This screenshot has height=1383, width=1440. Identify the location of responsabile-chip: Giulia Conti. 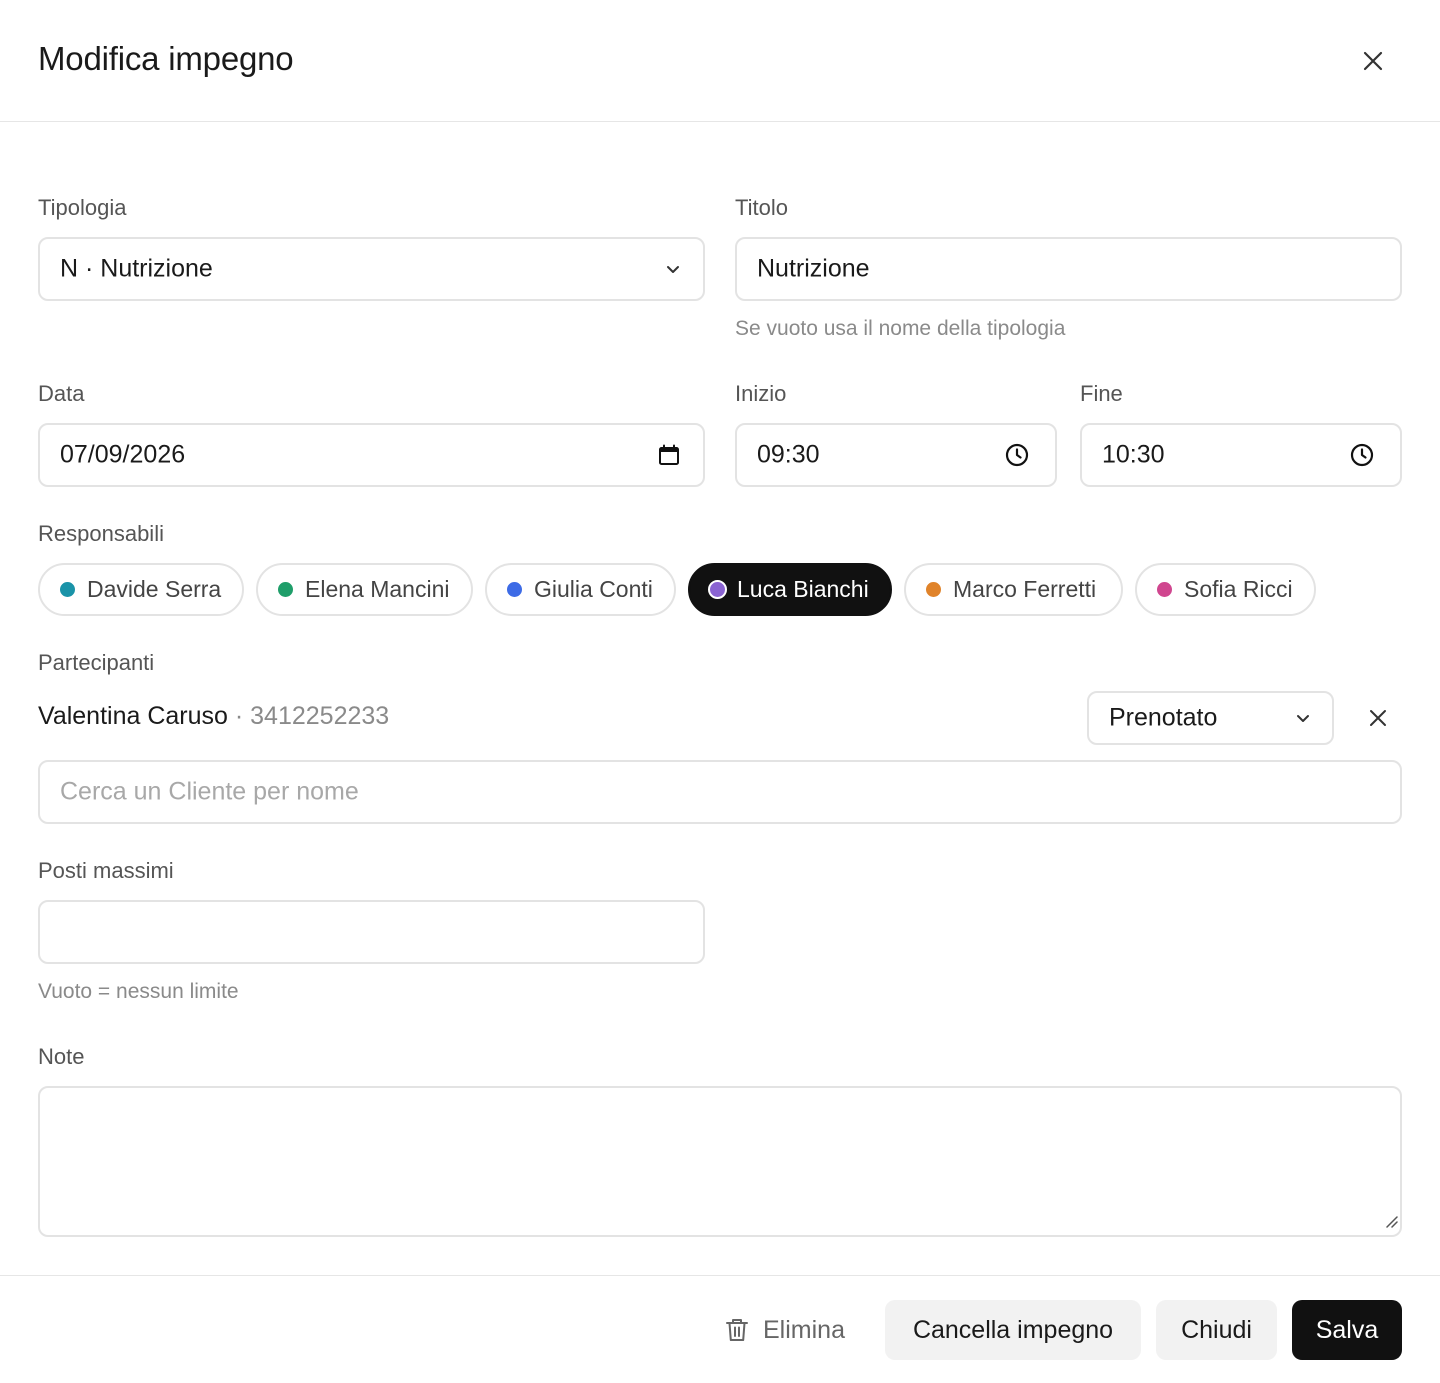
(580, 589).